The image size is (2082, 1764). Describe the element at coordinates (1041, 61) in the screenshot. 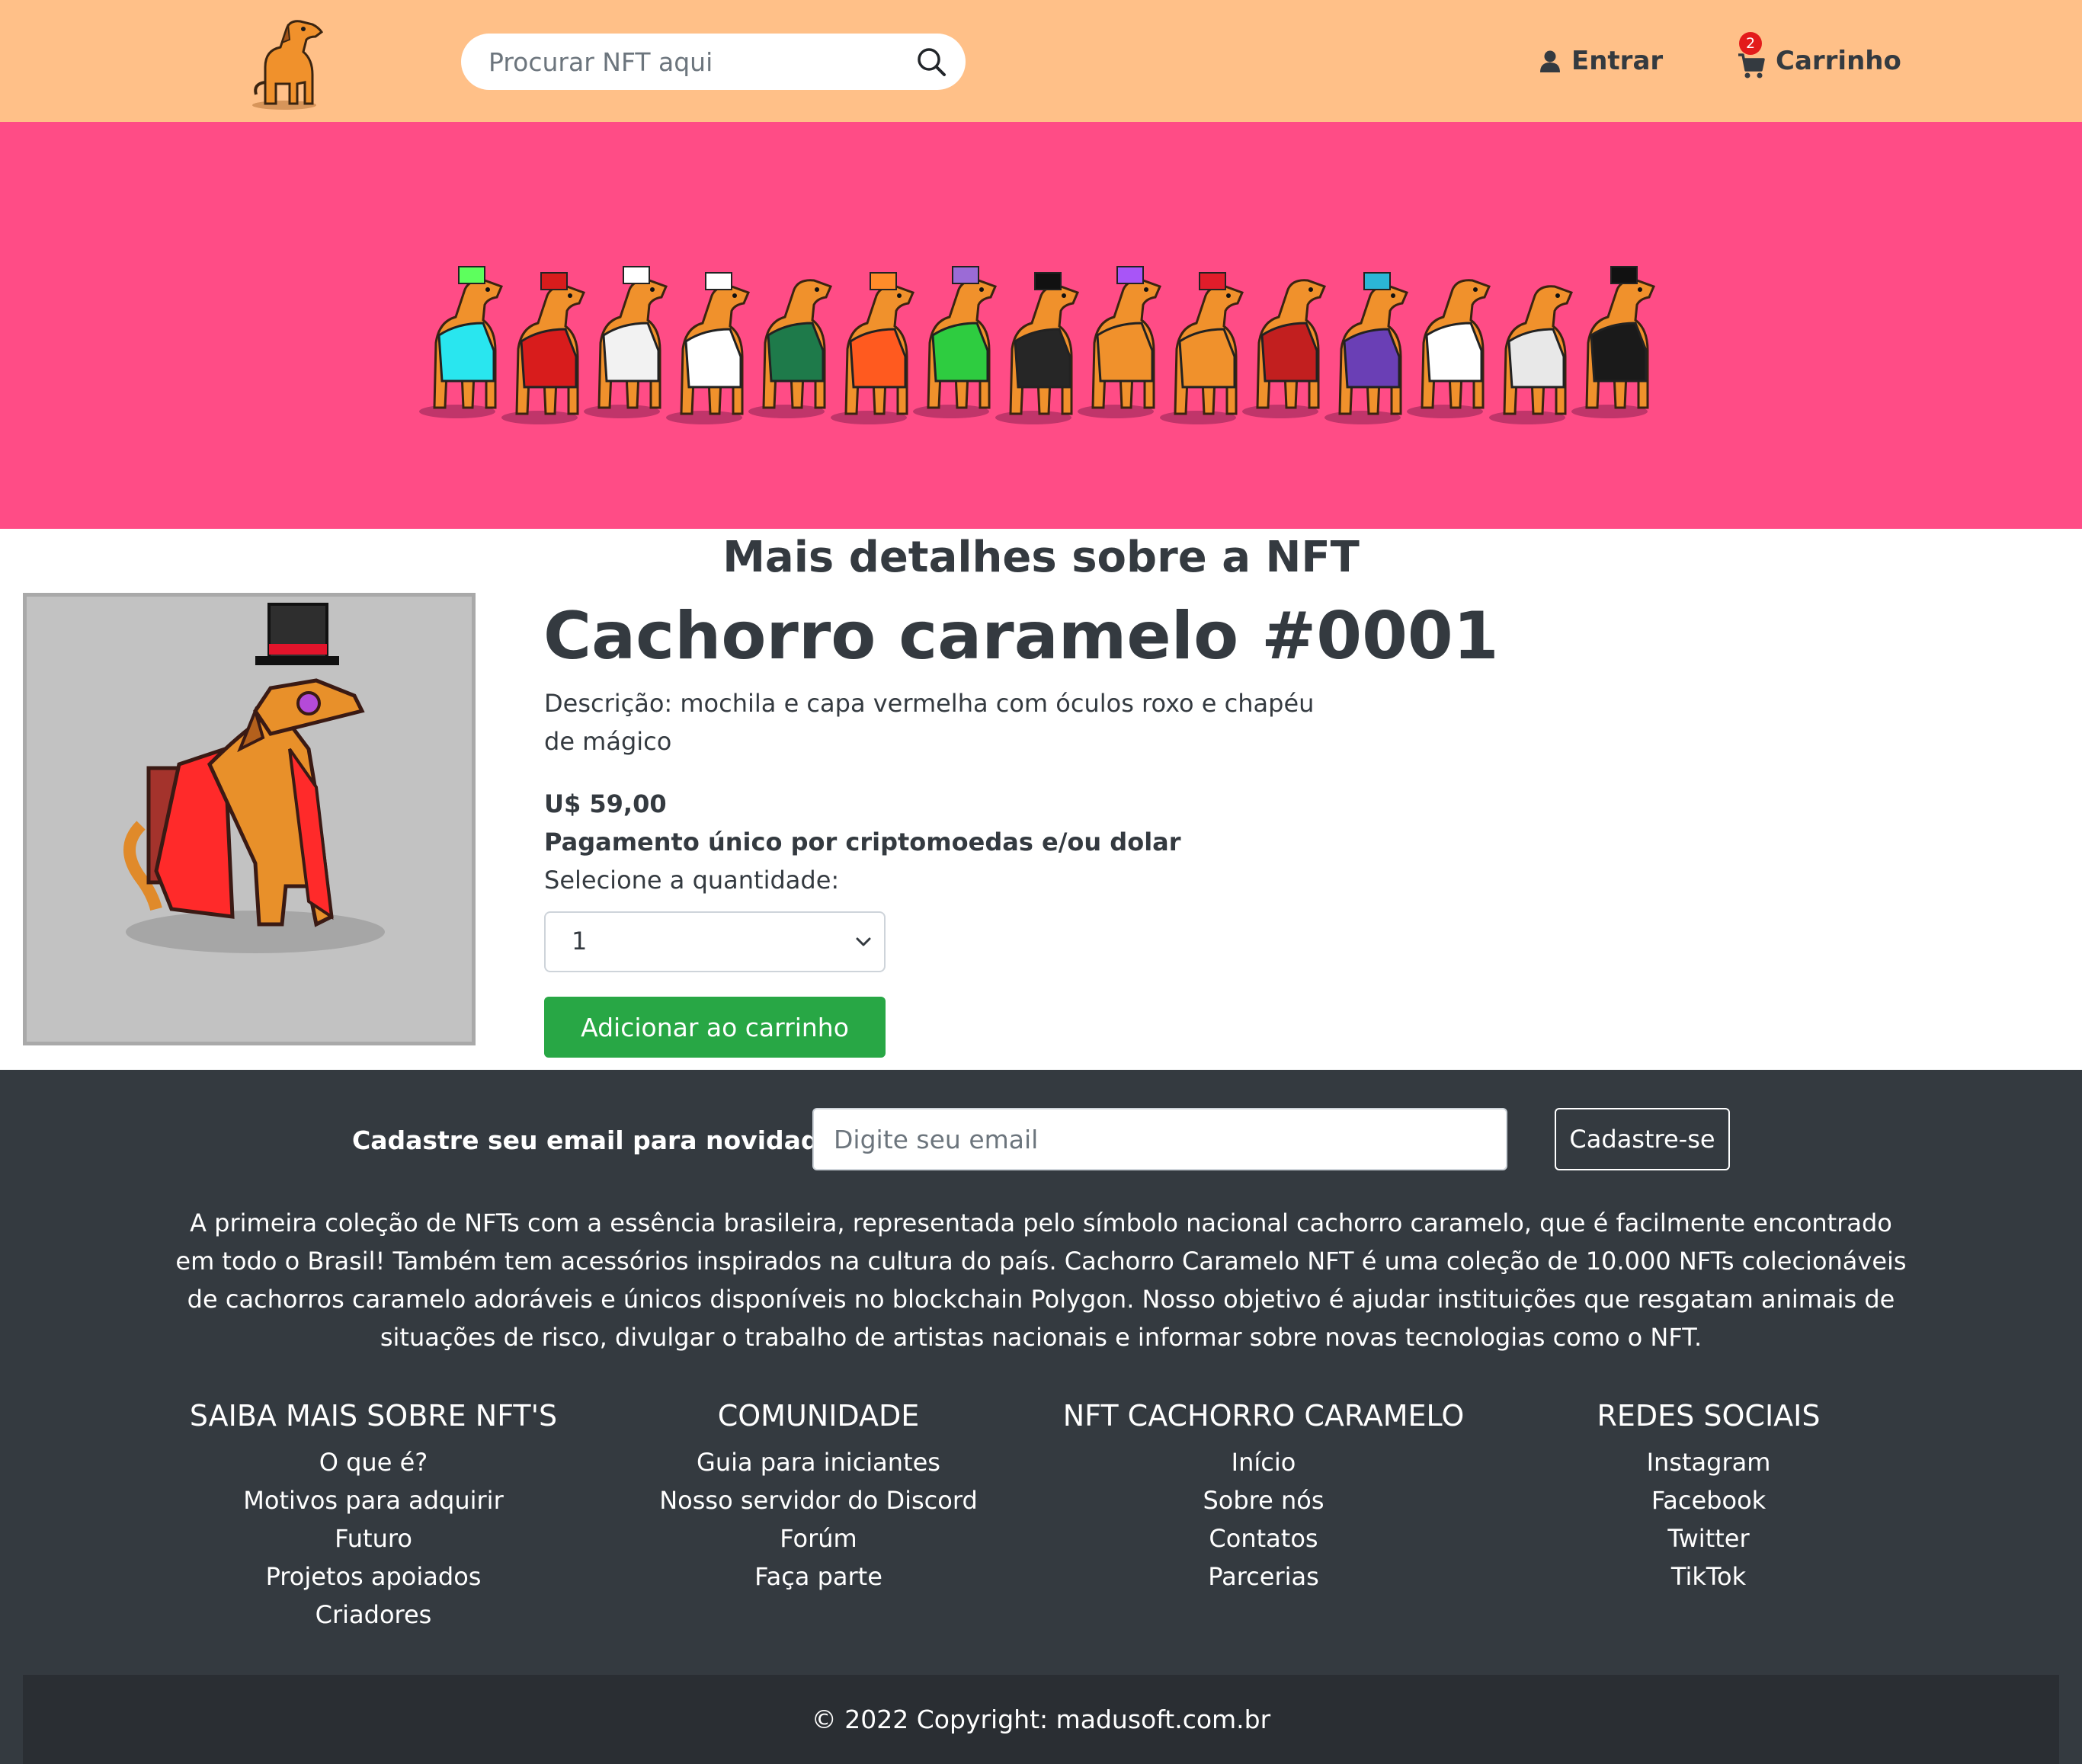

I see `site-header: Entrar 2 Carrinho` at that location.